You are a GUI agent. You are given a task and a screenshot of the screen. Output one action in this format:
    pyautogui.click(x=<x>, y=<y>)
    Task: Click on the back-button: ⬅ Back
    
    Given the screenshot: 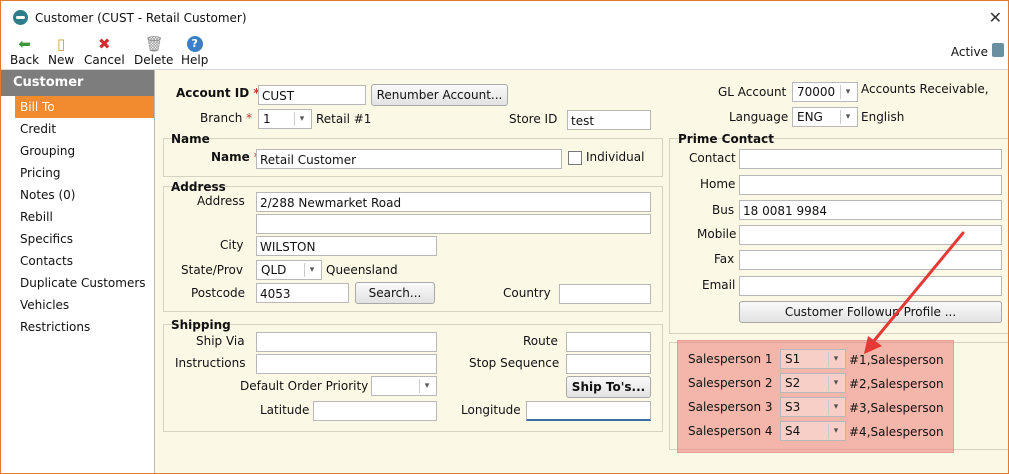 What is the action you would take?
    pyautogui.click(x=24, y=51)
    